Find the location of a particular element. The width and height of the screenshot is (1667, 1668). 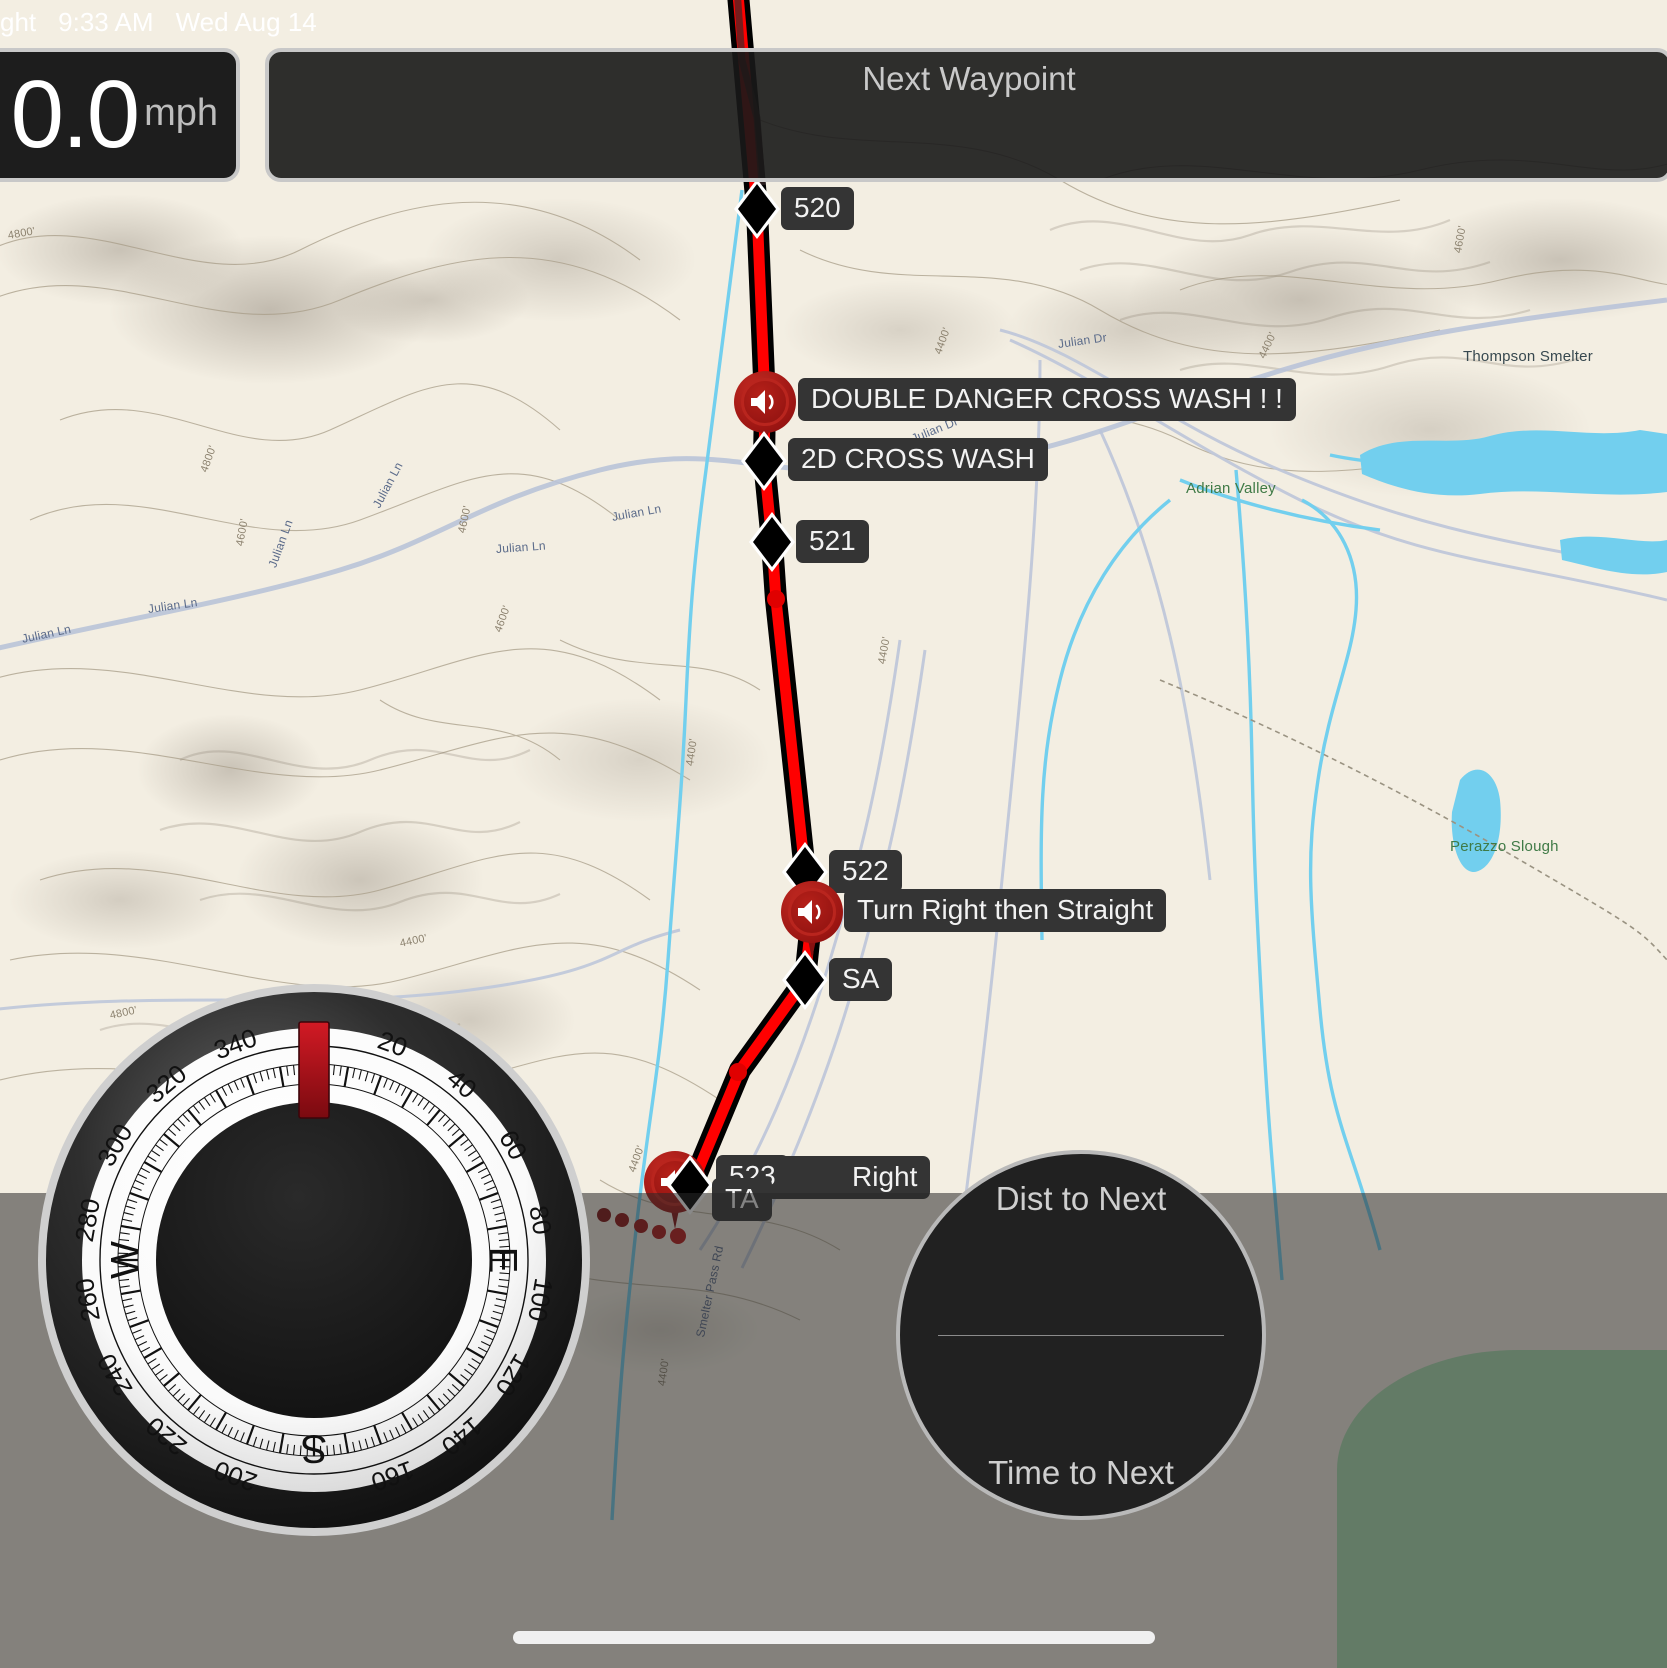

home-indicator is located at coordinates (833, 1637).